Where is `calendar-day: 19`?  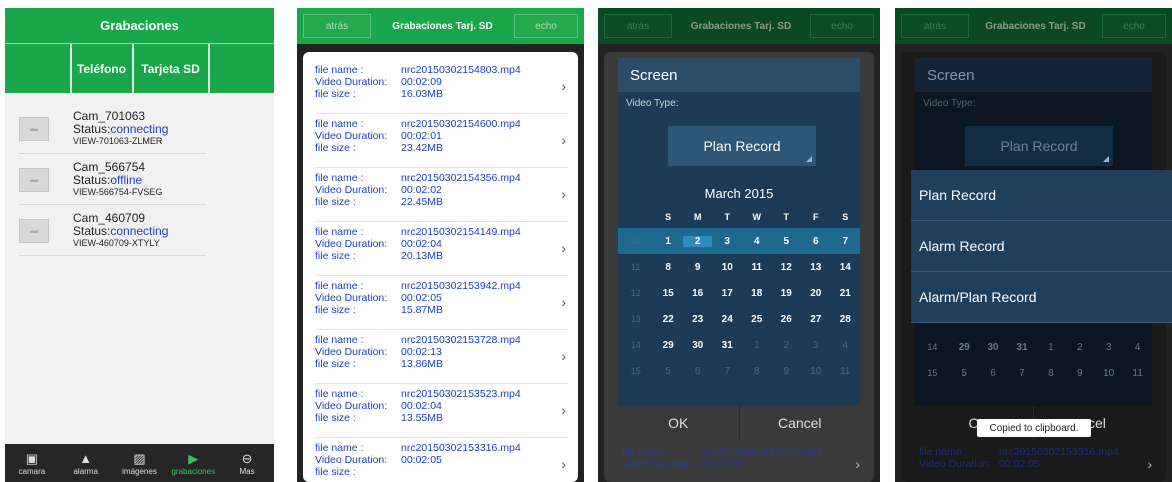
calendar-day: 19 is located at coordinates (786, 293).